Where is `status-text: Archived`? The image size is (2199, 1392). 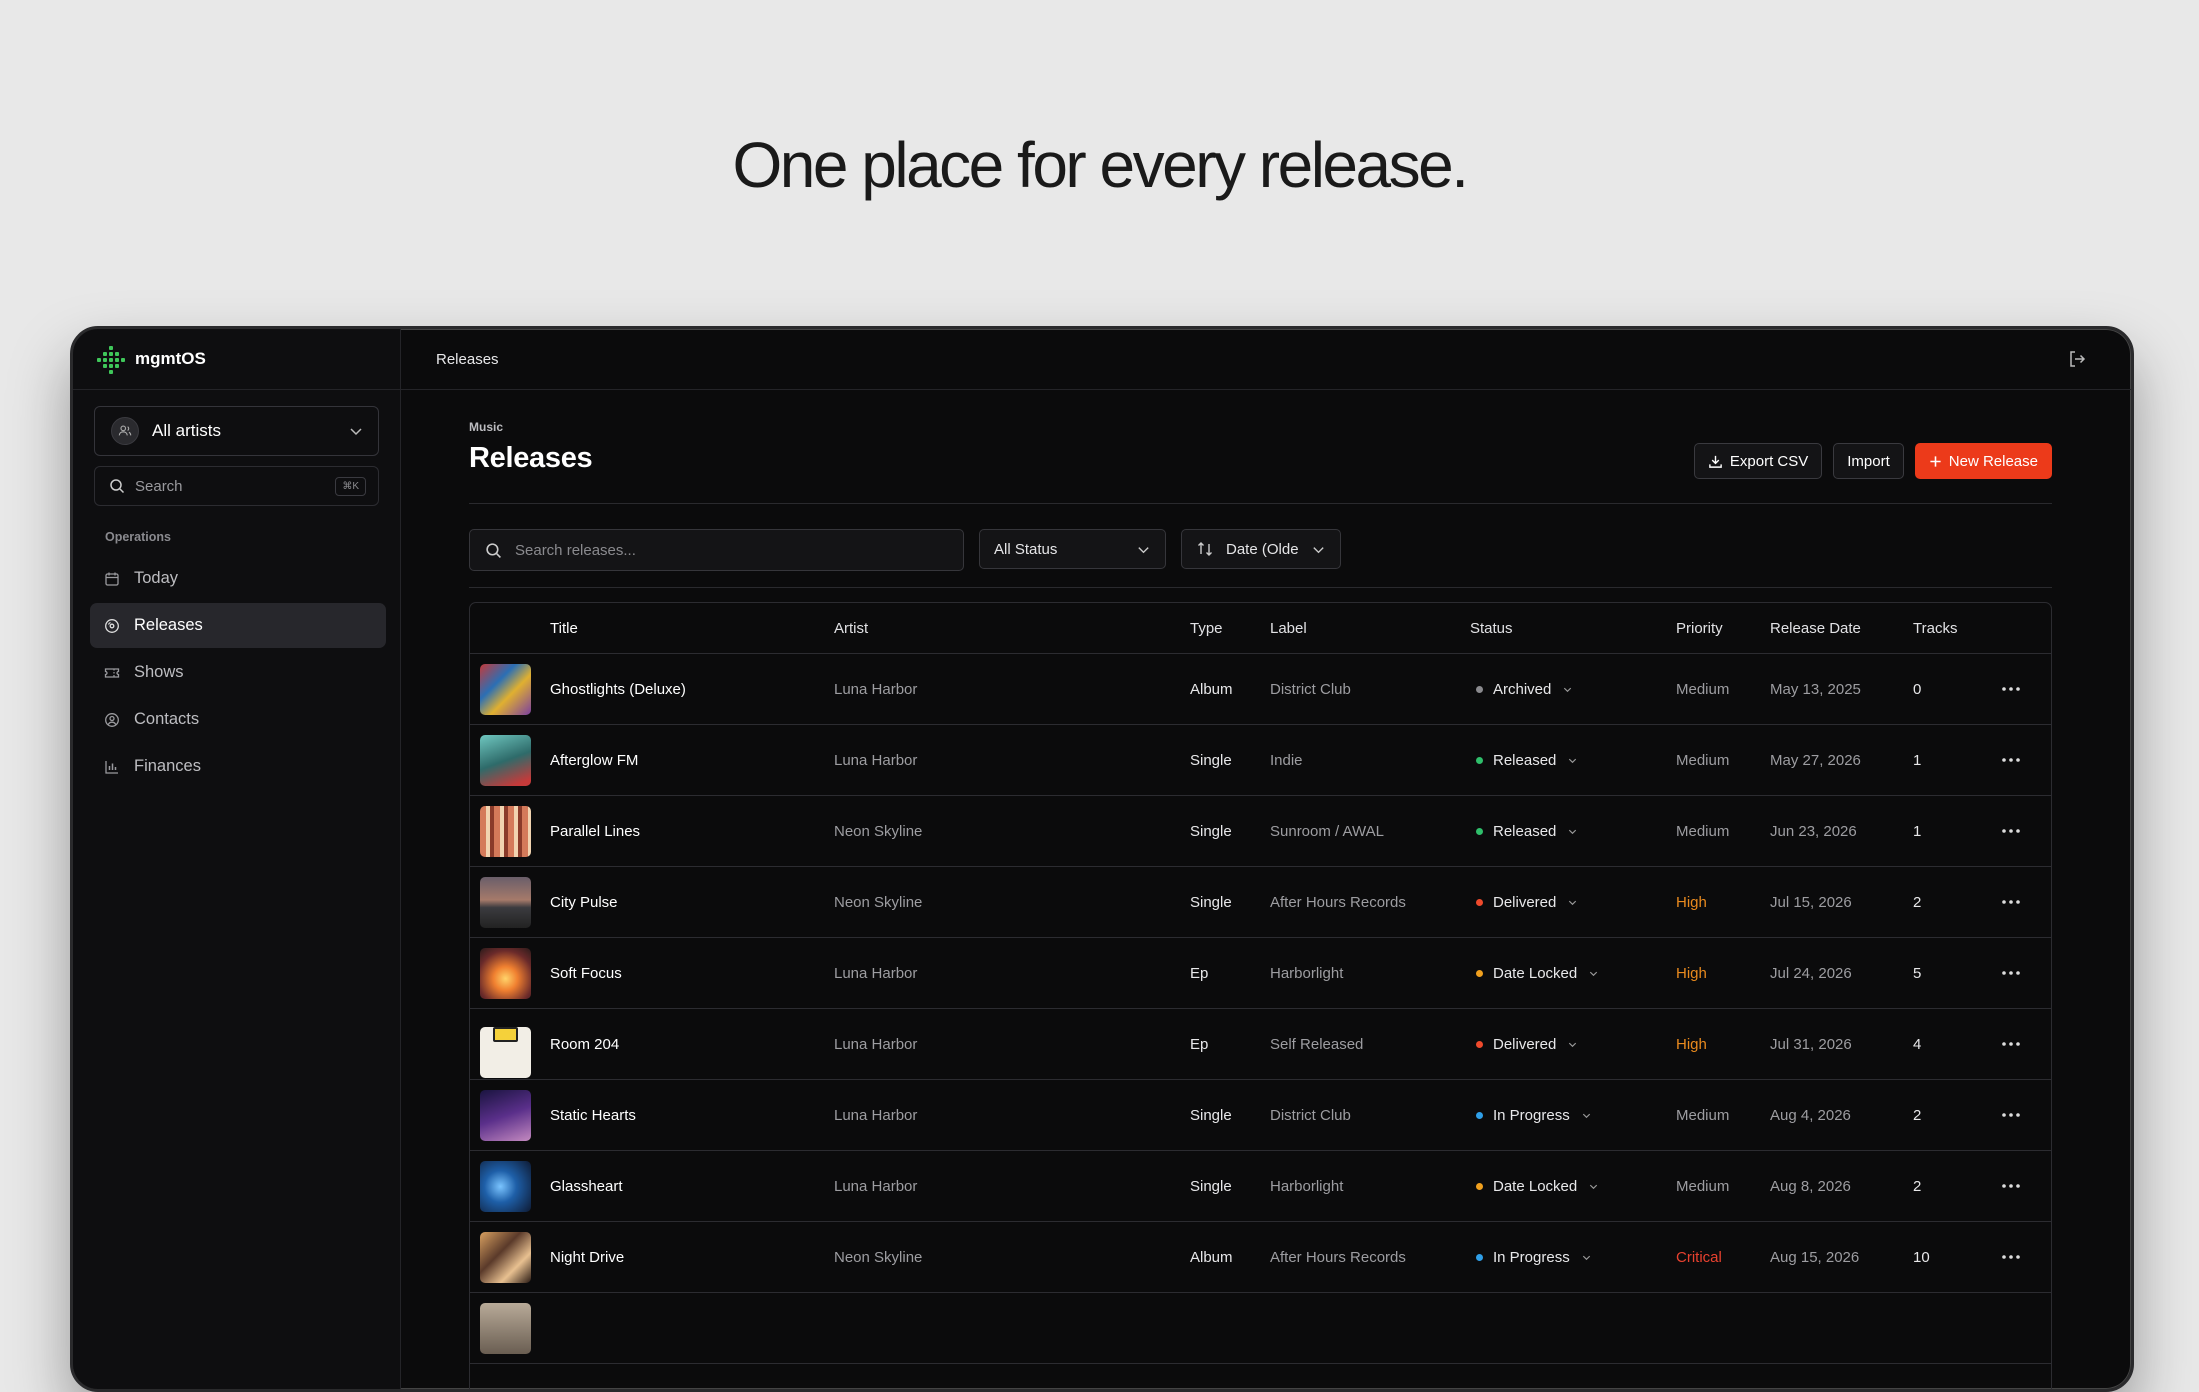 status-text: Archived is located at coordinates (1522, 689).